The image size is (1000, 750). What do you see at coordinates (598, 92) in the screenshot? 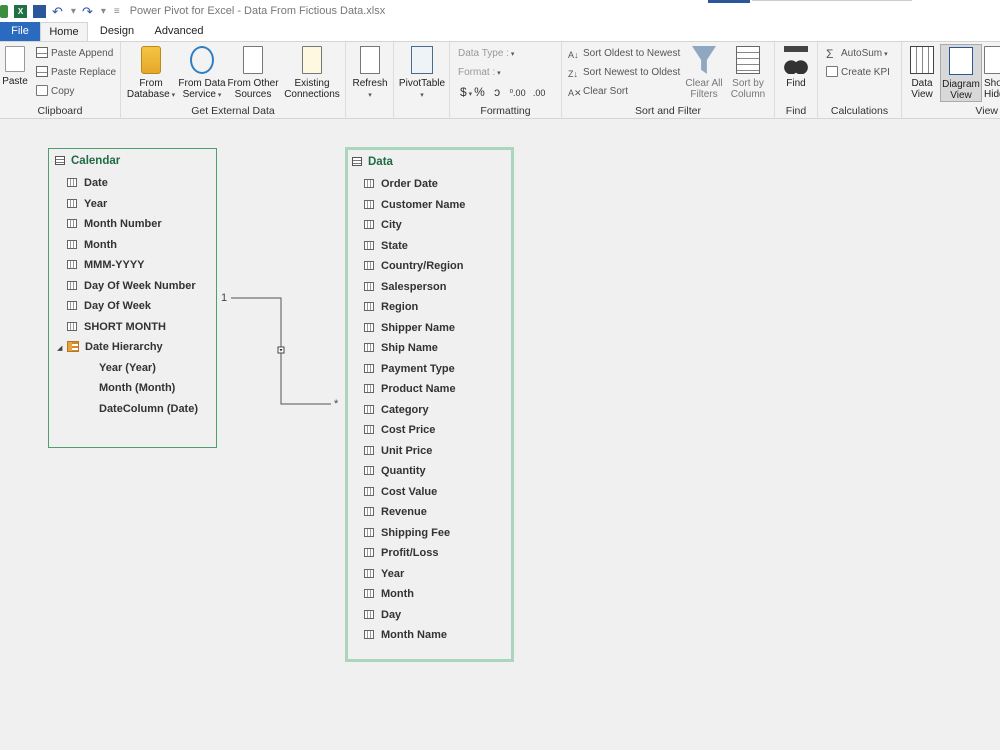
I see `clear-sort-button: A✕Clear Sort` at bounding box center [598, 92].